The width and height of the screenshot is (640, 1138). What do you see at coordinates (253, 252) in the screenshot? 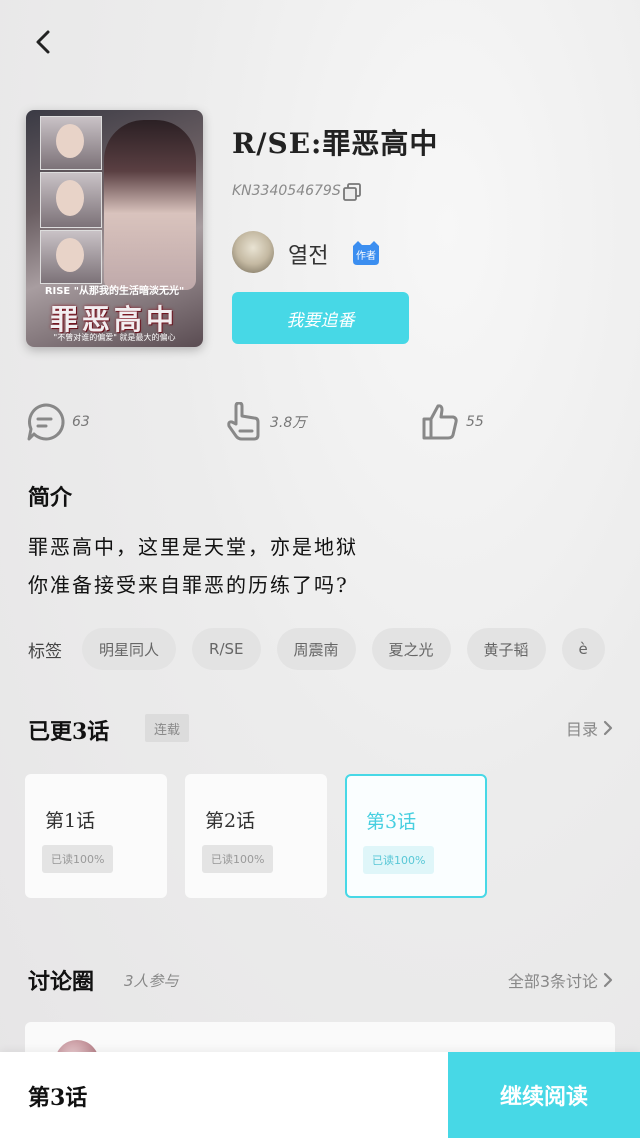
I see `author-avatar` at bounding box center [253, 252].